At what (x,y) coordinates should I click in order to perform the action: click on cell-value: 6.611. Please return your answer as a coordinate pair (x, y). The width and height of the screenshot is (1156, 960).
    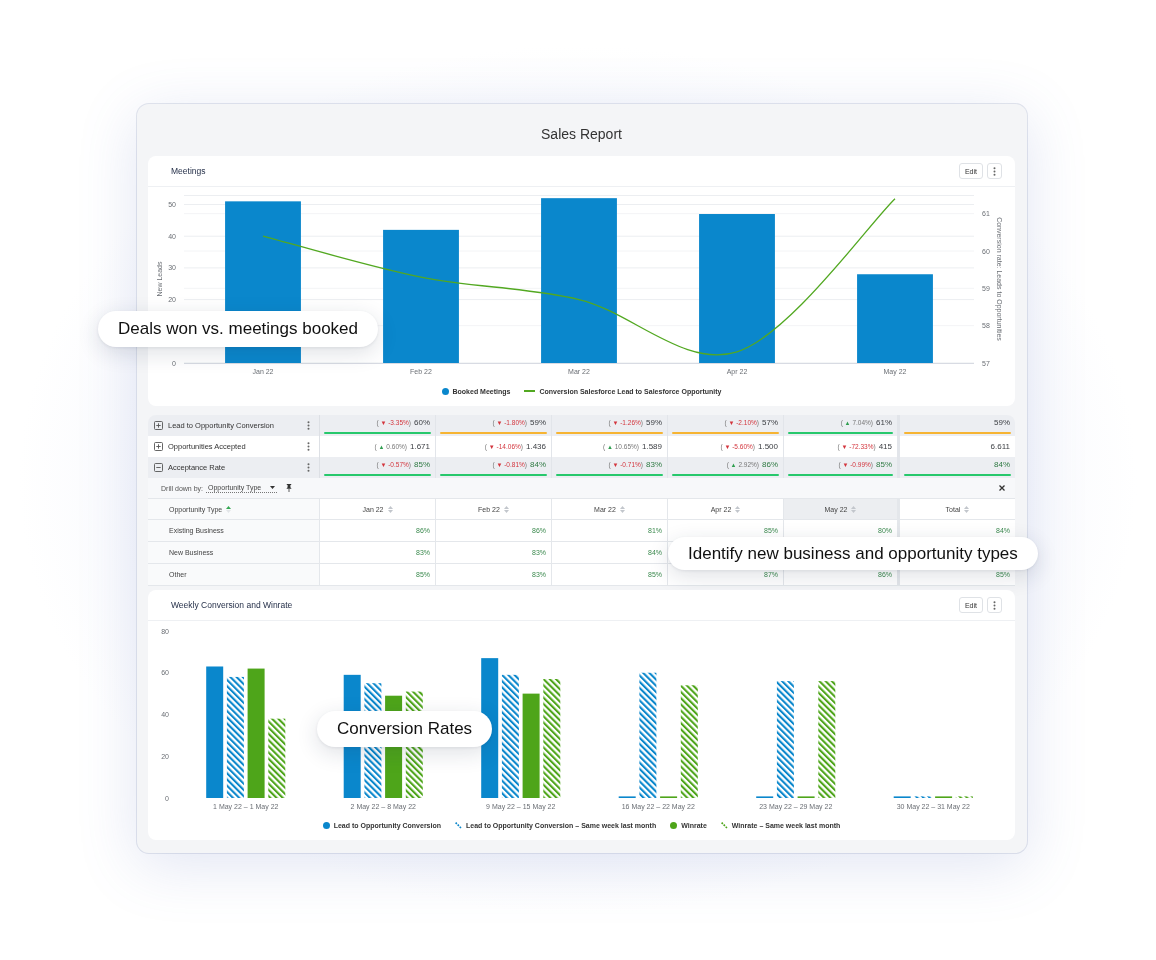
    Looking at the image, I should click on (1000, 446).